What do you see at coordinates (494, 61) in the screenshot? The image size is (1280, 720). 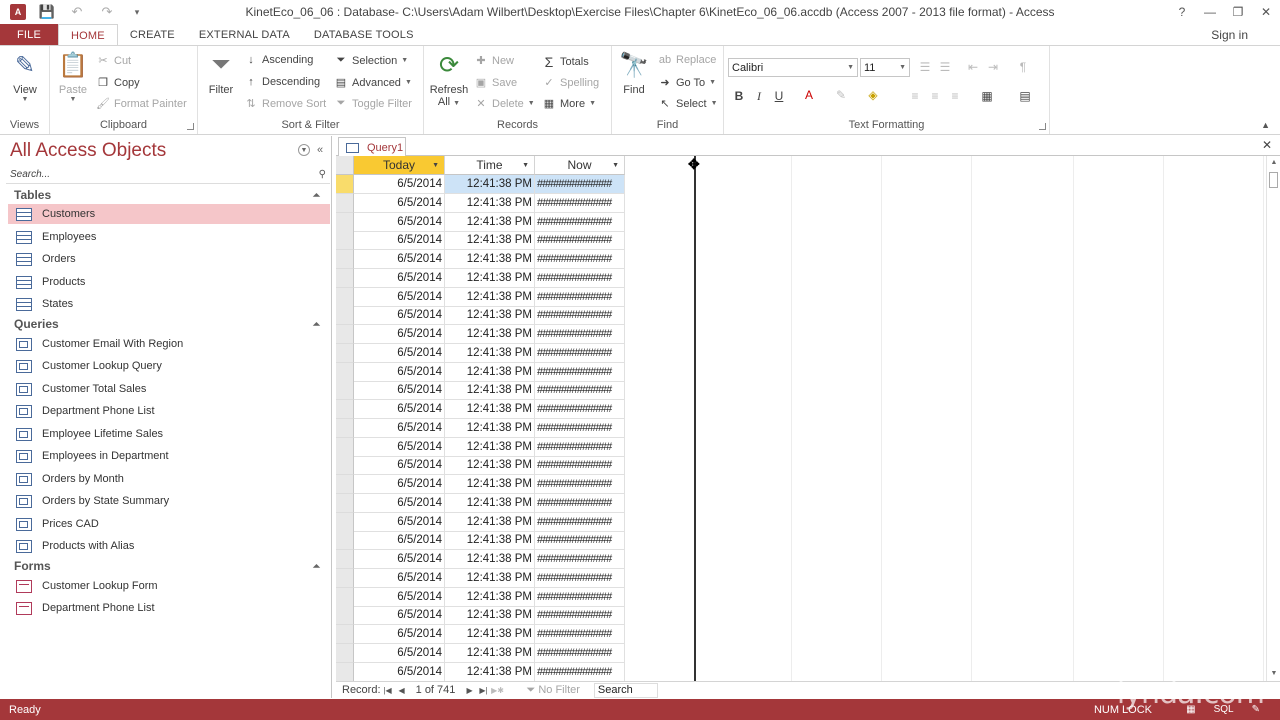 I see `new-record-button: ✚ New` at bounding box center [494, 61].